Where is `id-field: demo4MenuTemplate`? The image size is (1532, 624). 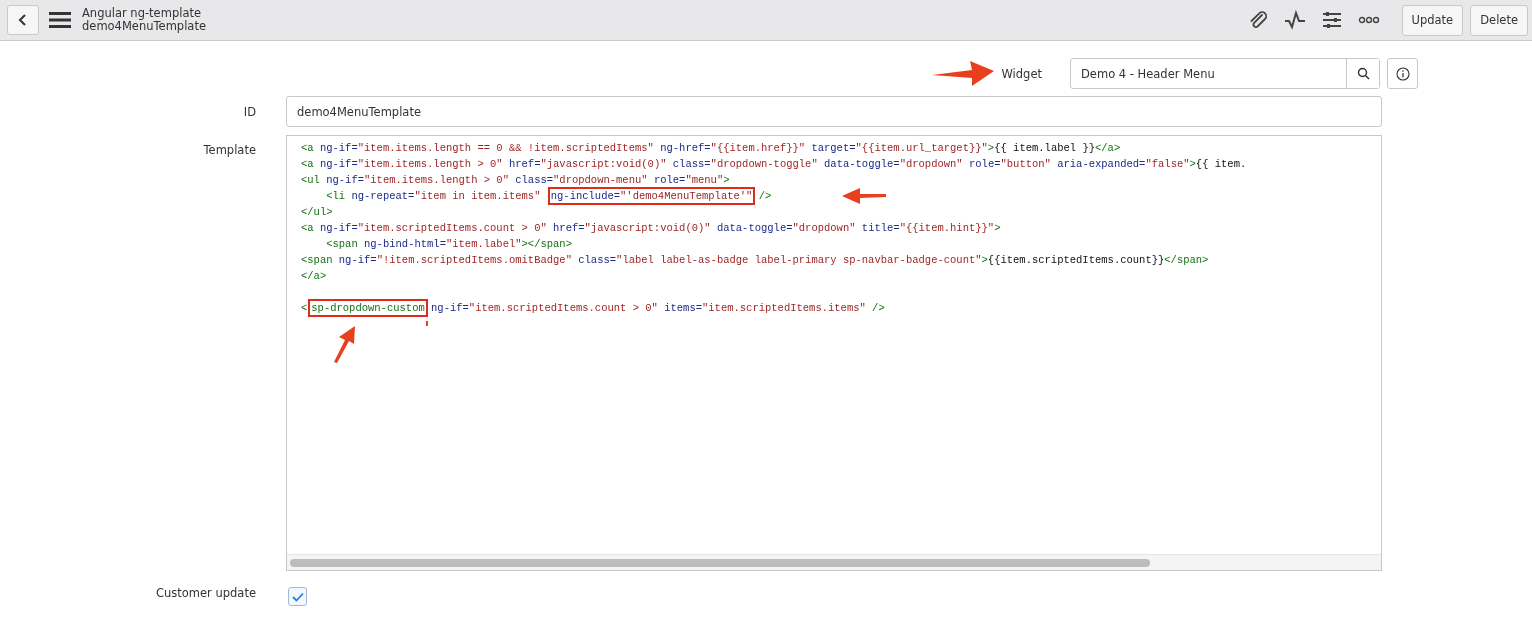
id-field: demo4MenuTemplate is located at coordinates (834, 111).